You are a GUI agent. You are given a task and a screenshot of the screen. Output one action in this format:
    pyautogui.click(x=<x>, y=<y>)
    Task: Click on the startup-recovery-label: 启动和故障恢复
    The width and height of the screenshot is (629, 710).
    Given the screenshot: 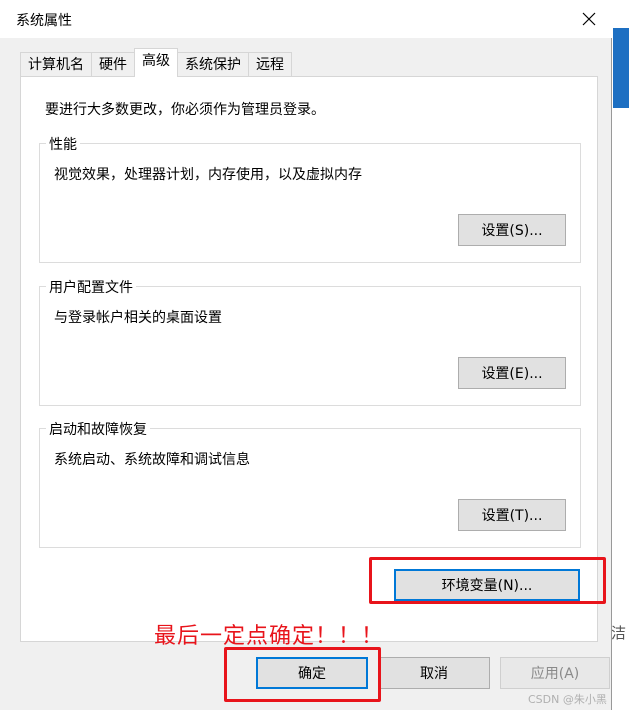 What is the action you would take?
    pyautogui.click(x=98, y=429)
    